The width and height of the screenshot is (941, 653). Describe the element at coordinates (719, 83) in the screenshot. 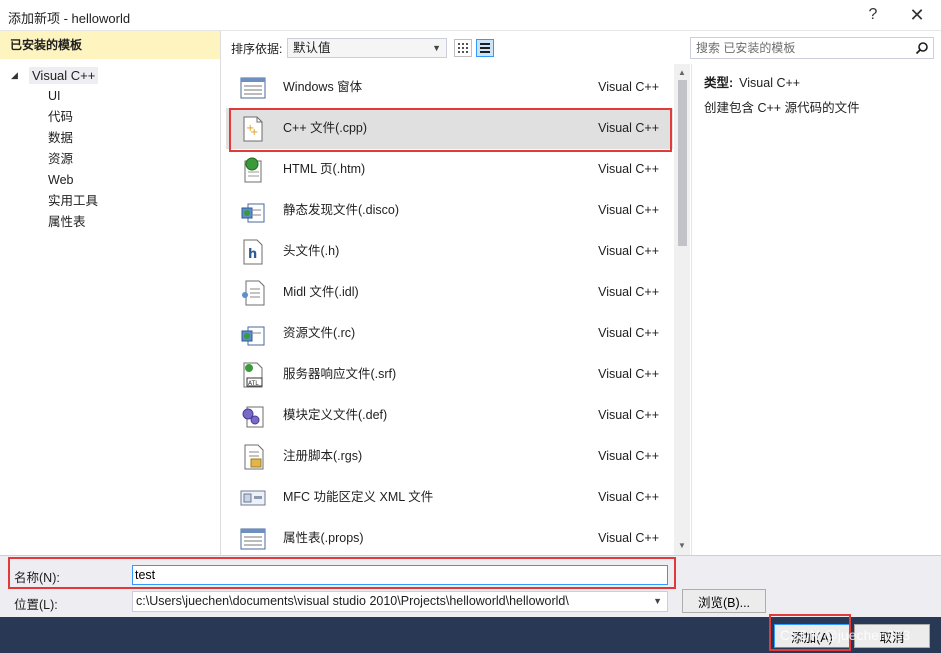

I see `type-label: 类型:` at that location.